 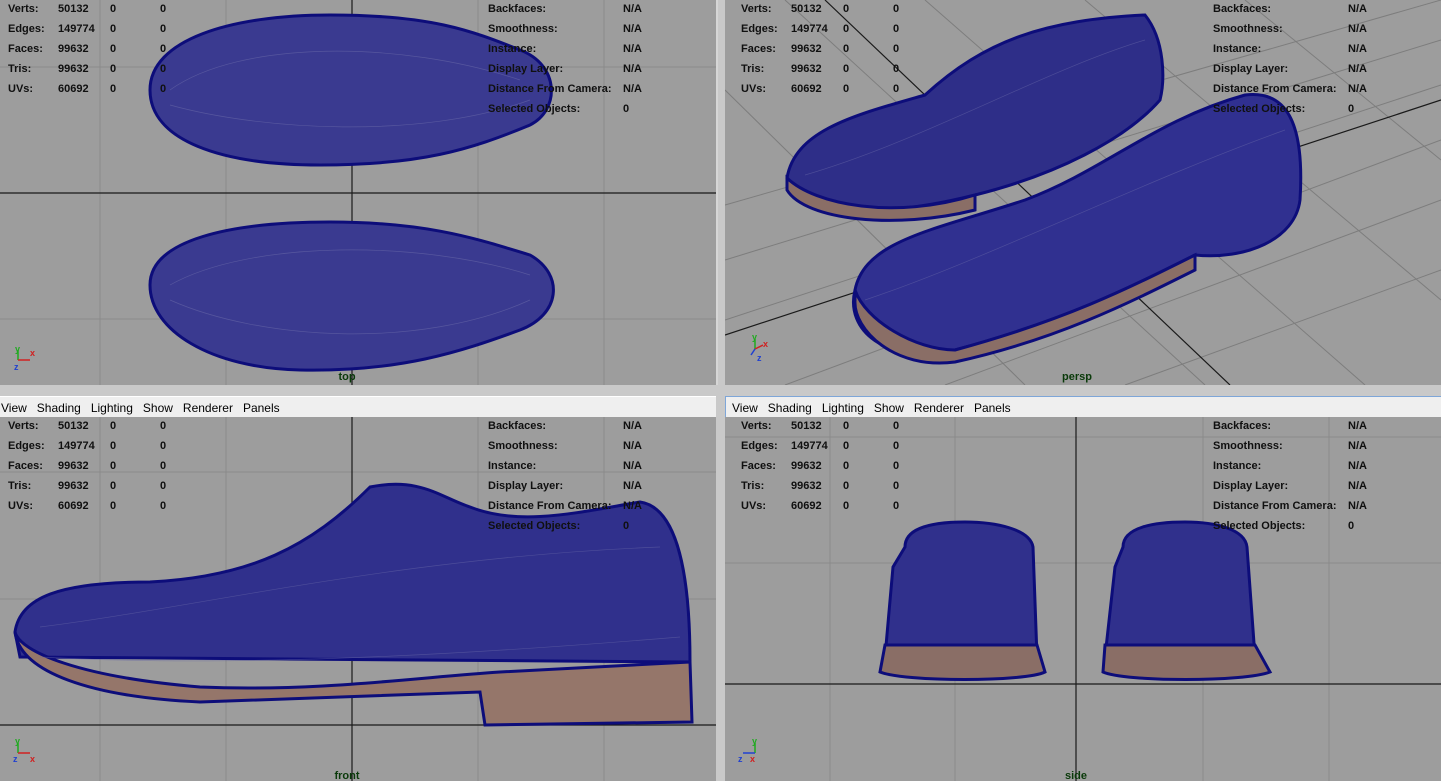 What do you see at coordinates (347, 377) in the screenshot?
I see `view-label-top: top` at bounding box center [347, 377].